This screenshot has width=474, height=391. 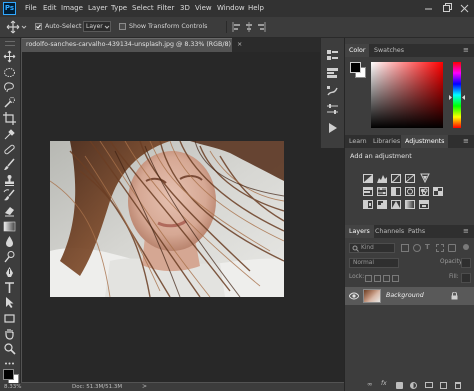 What do you see at coordinates (144, 387) in the screenshot?
I see `status-menu-arrow-icon: >` at bounding box center [144, 387].